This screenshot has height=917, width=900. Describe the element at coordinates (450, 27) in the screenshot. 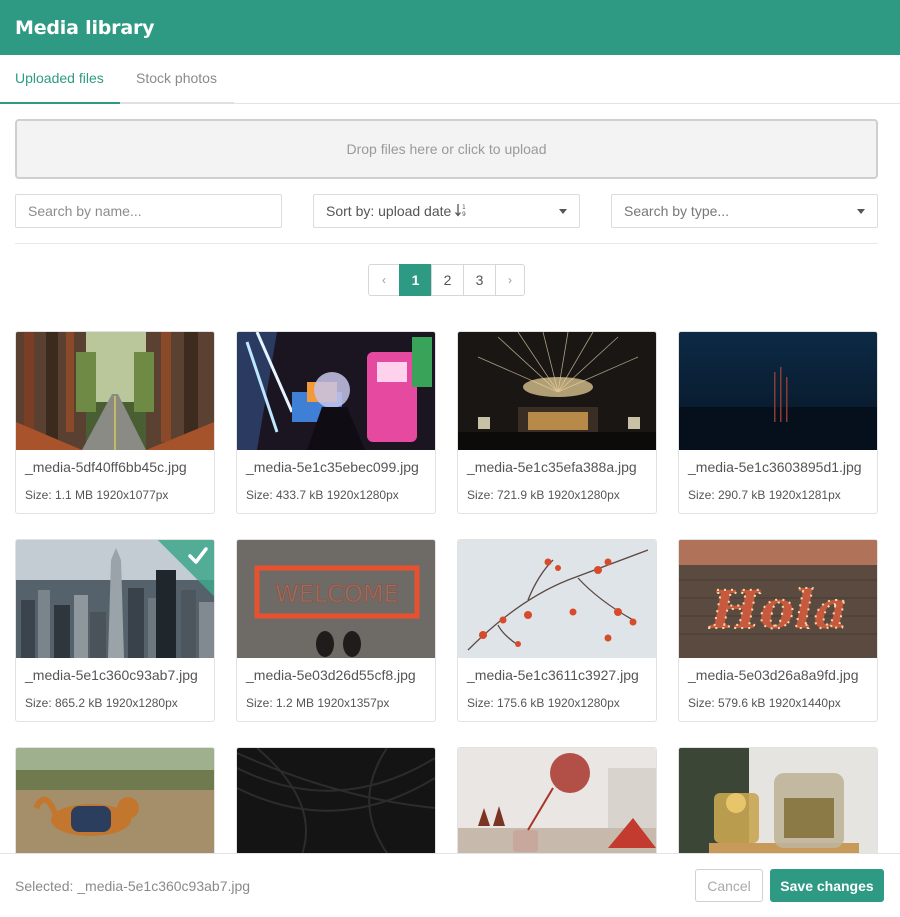

I see `modal-header: Media library` at that location.